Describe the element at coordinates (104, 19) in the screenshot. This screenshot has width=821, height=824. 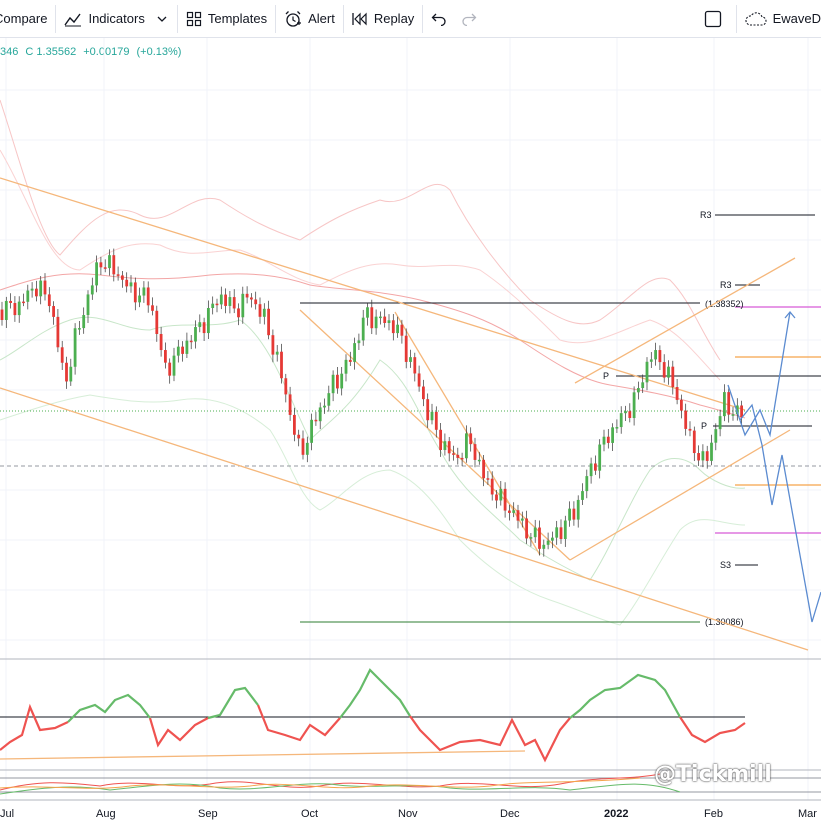
I see `indicators-button: Indicators` at that location.